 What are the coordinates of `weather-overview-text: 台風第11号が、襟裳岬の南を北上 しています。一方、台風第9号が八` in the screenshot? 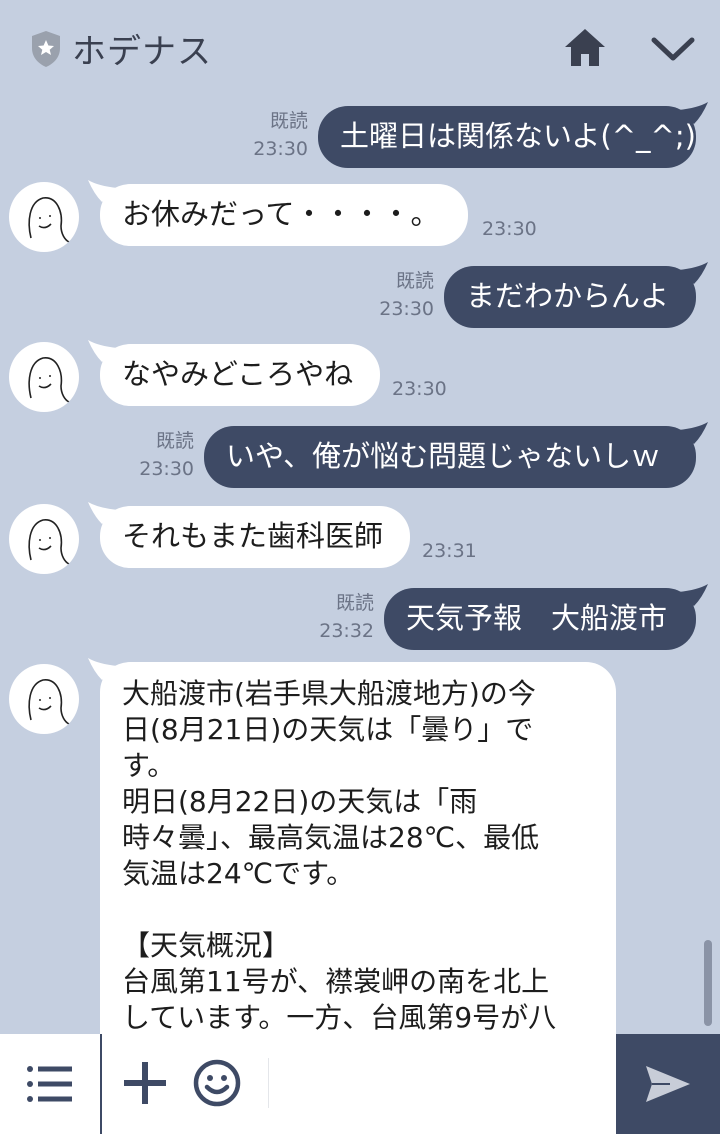 It's located at (339, 999).